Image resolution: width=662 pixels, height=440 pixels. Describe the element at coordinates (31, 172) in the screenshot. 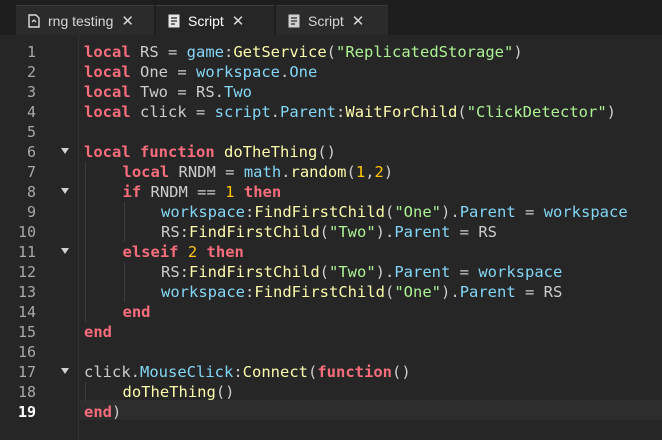

I see `line-number: 7` at that location.